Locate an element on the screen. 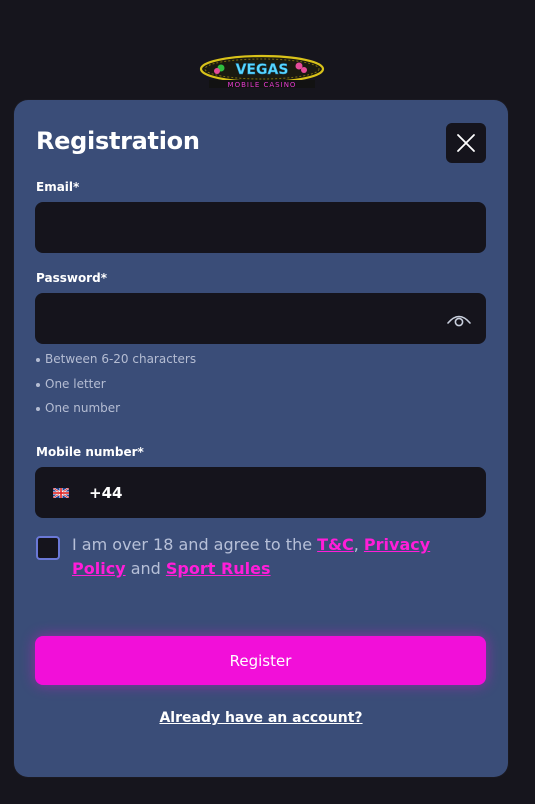 The width and height of the screenshot is (535, 804). close-icon is located at coordinates (466, 143).